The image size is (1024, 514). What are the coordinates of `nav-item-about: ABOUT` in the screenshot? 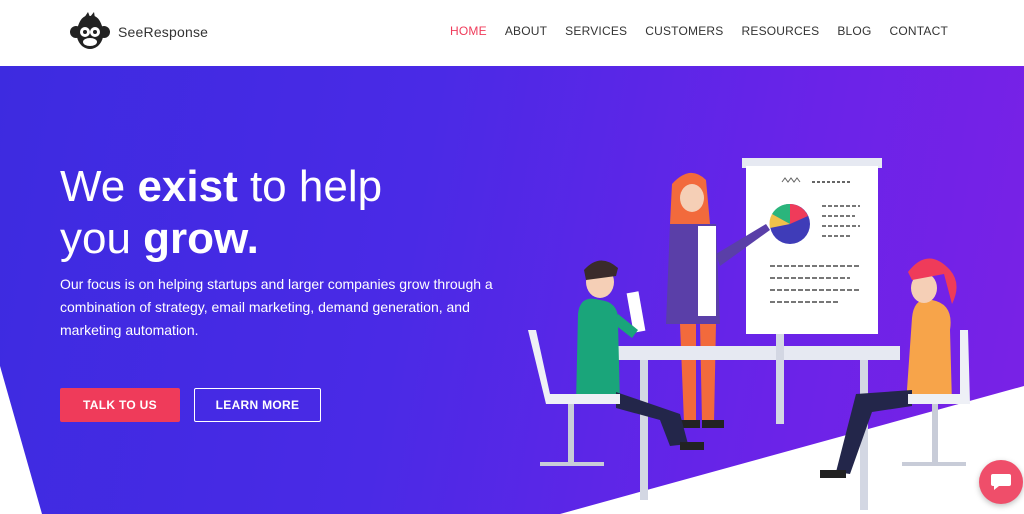 It's located at (526, 31).